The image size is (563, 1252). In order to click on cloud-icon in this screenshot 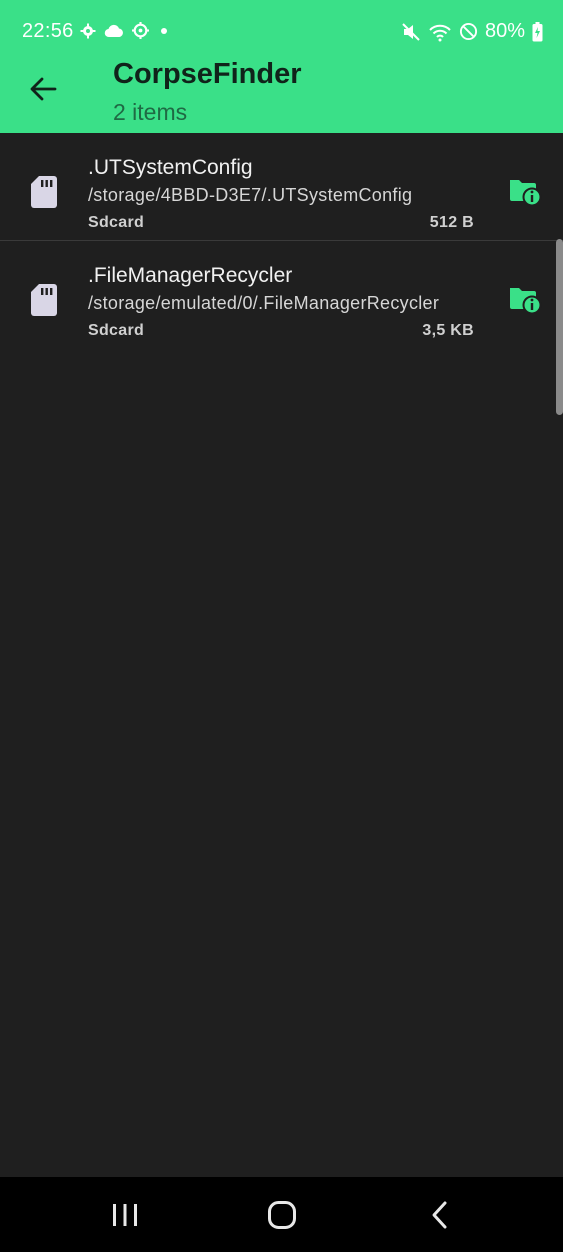, I will do `click(113, 30)`.